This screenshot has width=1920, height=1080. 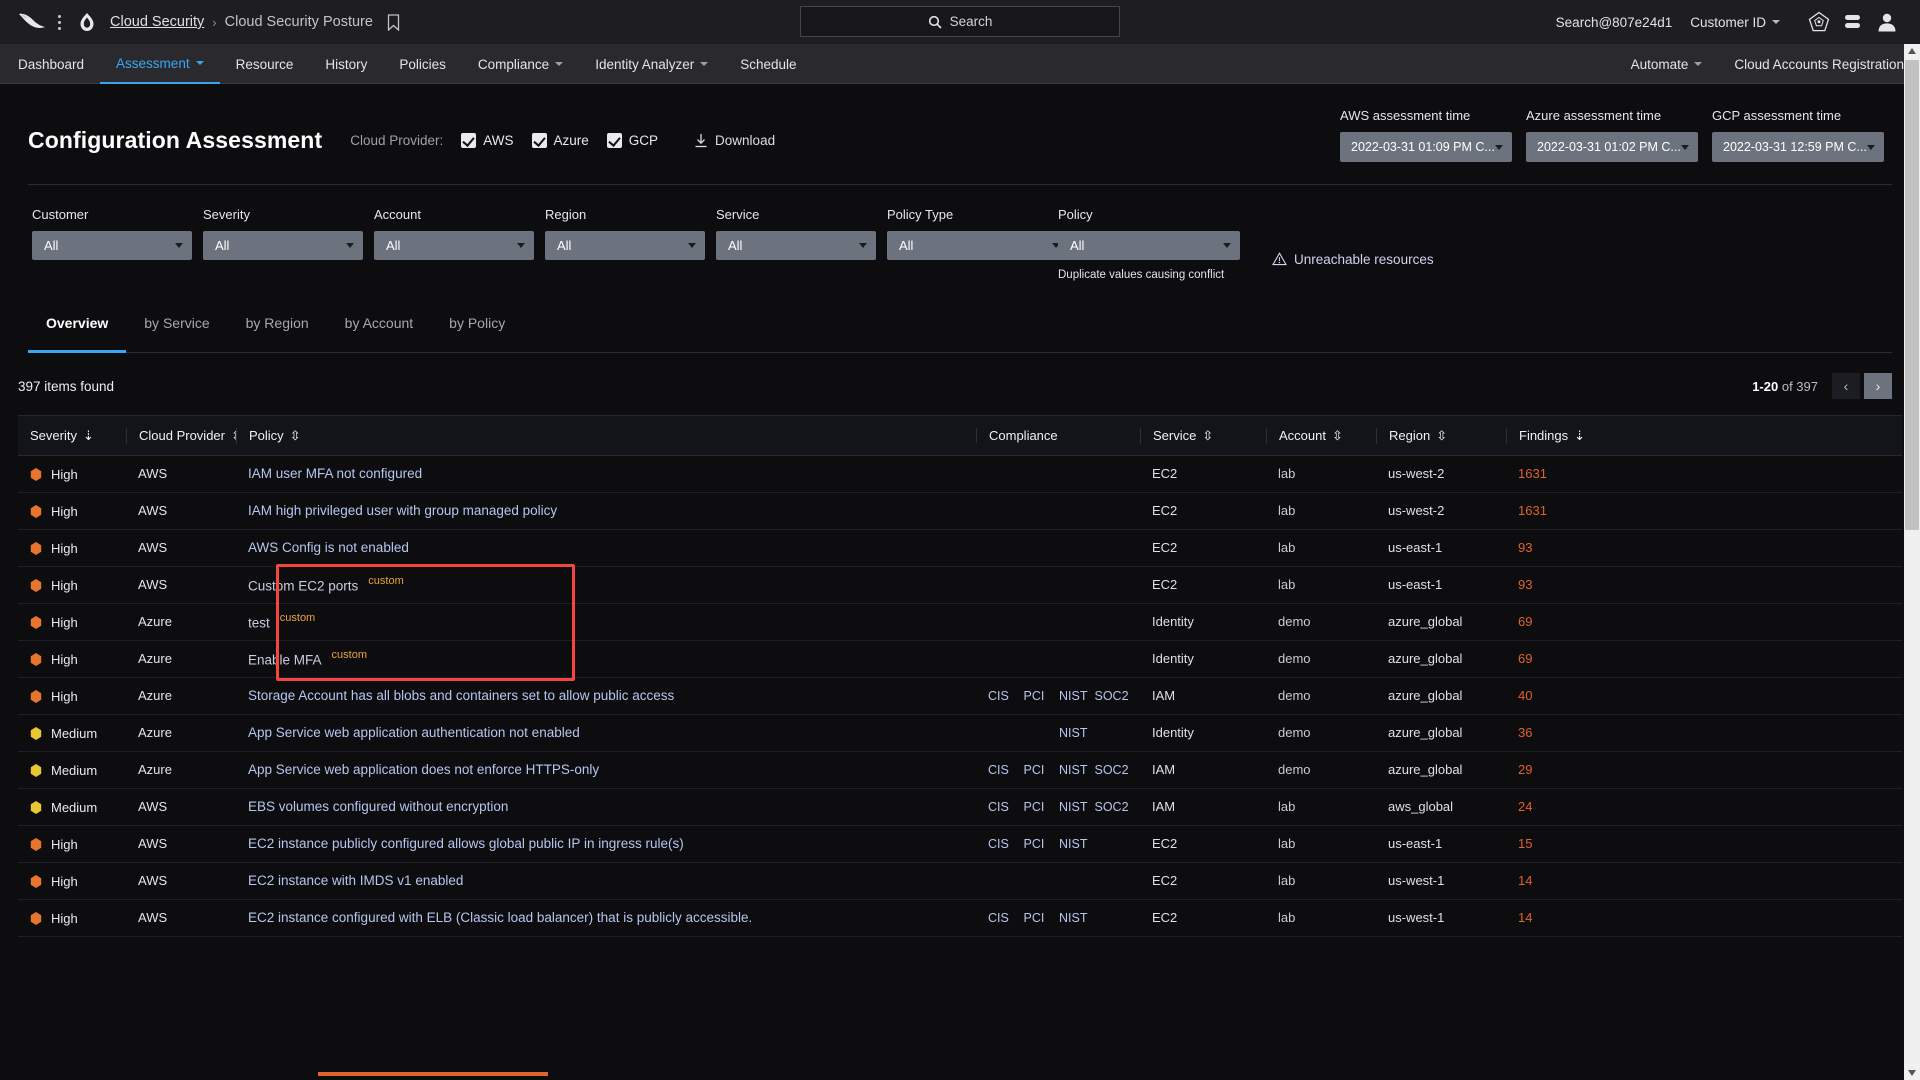 What do you see at coordinates (978, 245) in the screenshot?
I see `filter-policy-type-select: All` at bounding box center [978, 245].